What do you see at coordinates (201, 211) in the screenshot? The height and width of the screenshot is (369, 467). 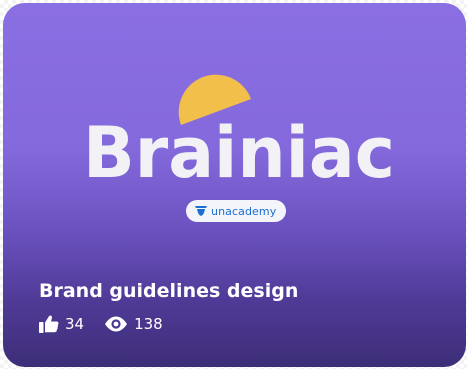 I see `unacademy-logo-icon` at bounding box center [201, 211].